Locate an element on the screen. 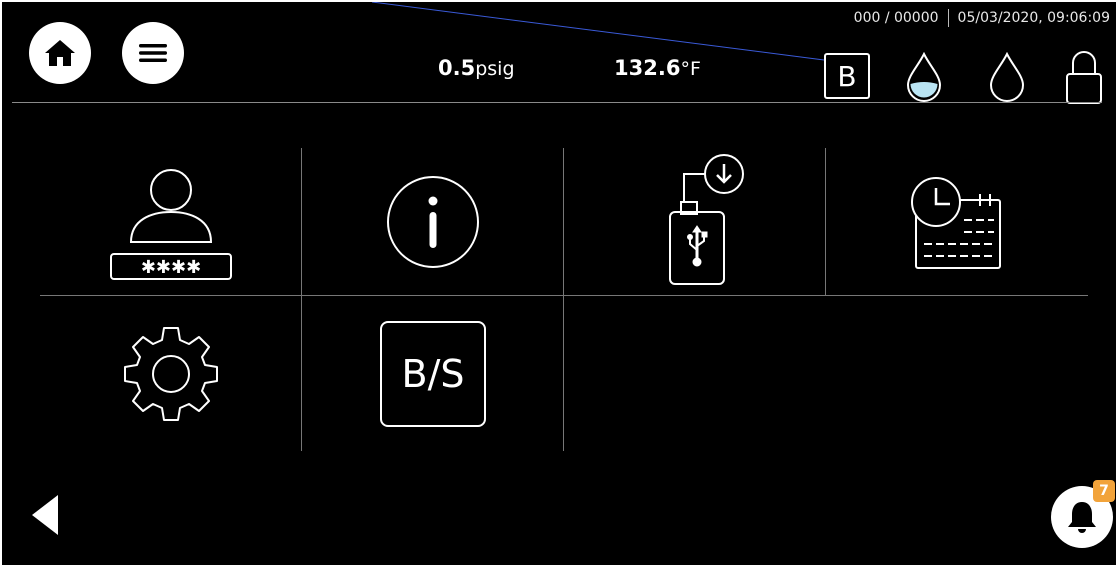 The width and height of the screenshot is (1118, 567). mode-indicator: B is located at coordinates (847, 76).